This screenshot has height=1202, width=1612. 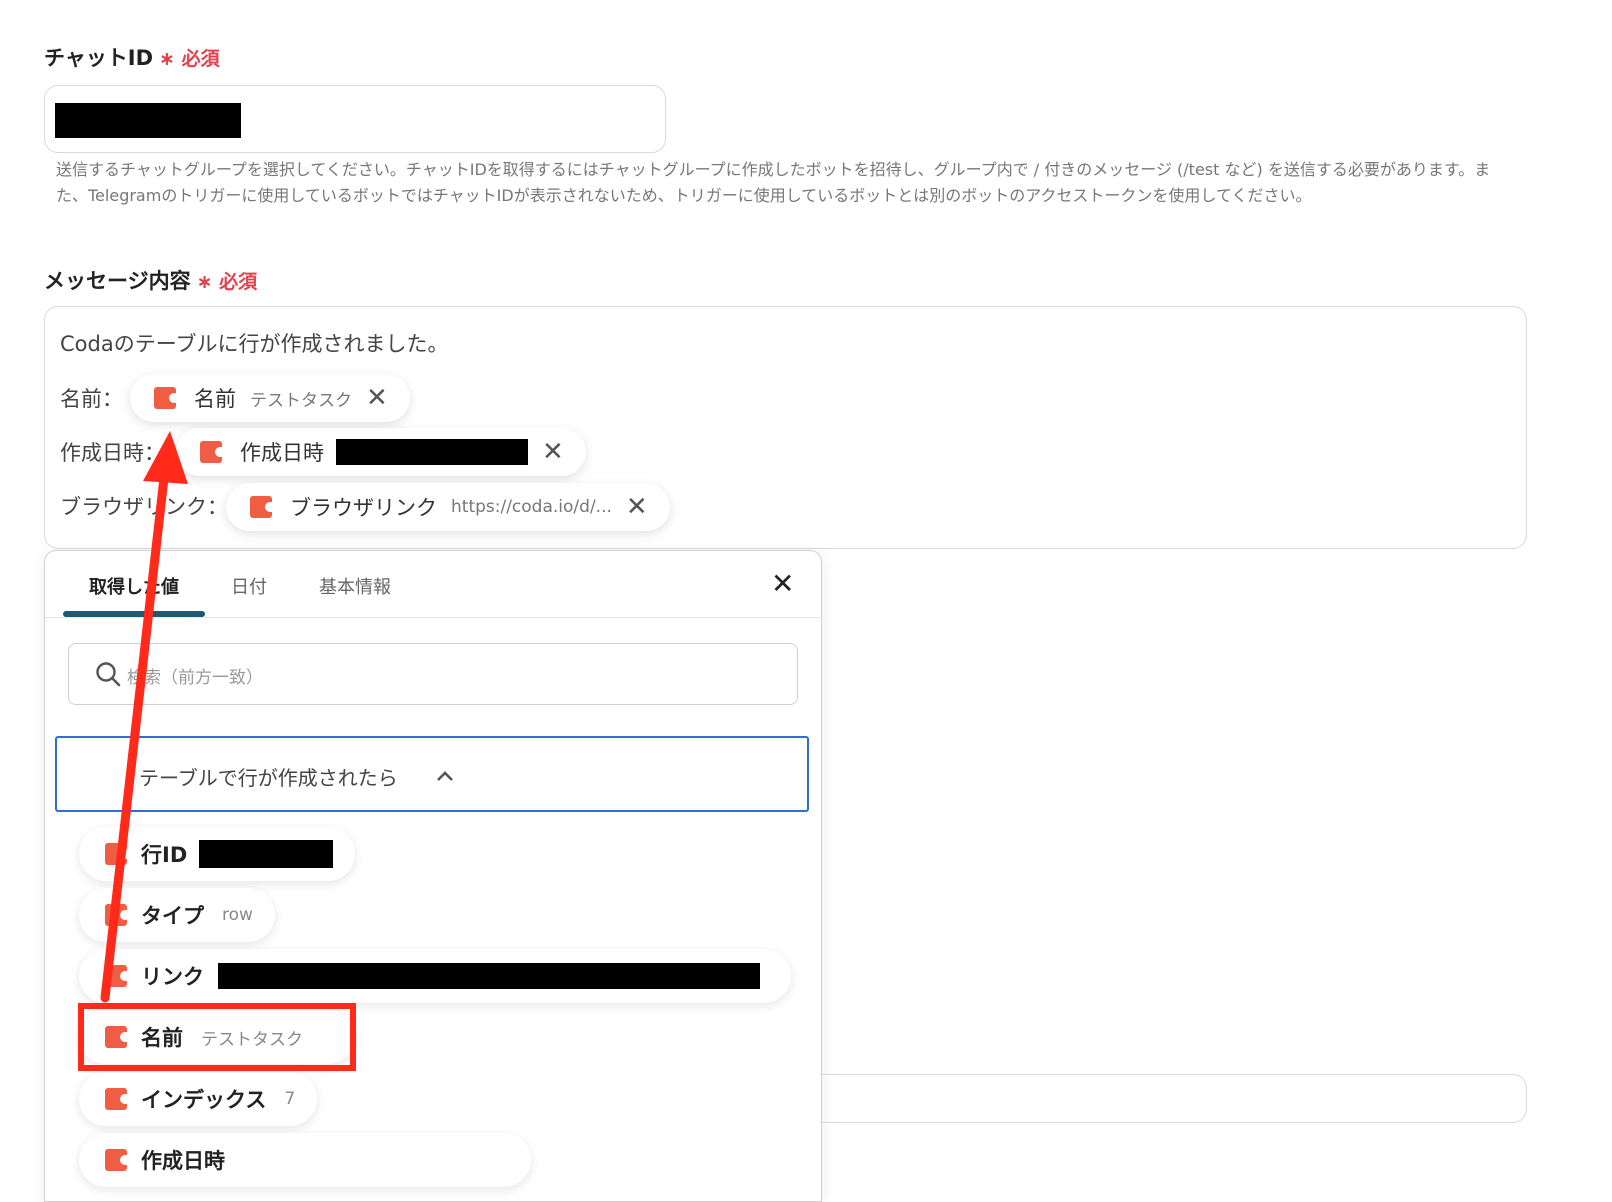 I want to click on annotation-arrow, so click(x=144, y=717).